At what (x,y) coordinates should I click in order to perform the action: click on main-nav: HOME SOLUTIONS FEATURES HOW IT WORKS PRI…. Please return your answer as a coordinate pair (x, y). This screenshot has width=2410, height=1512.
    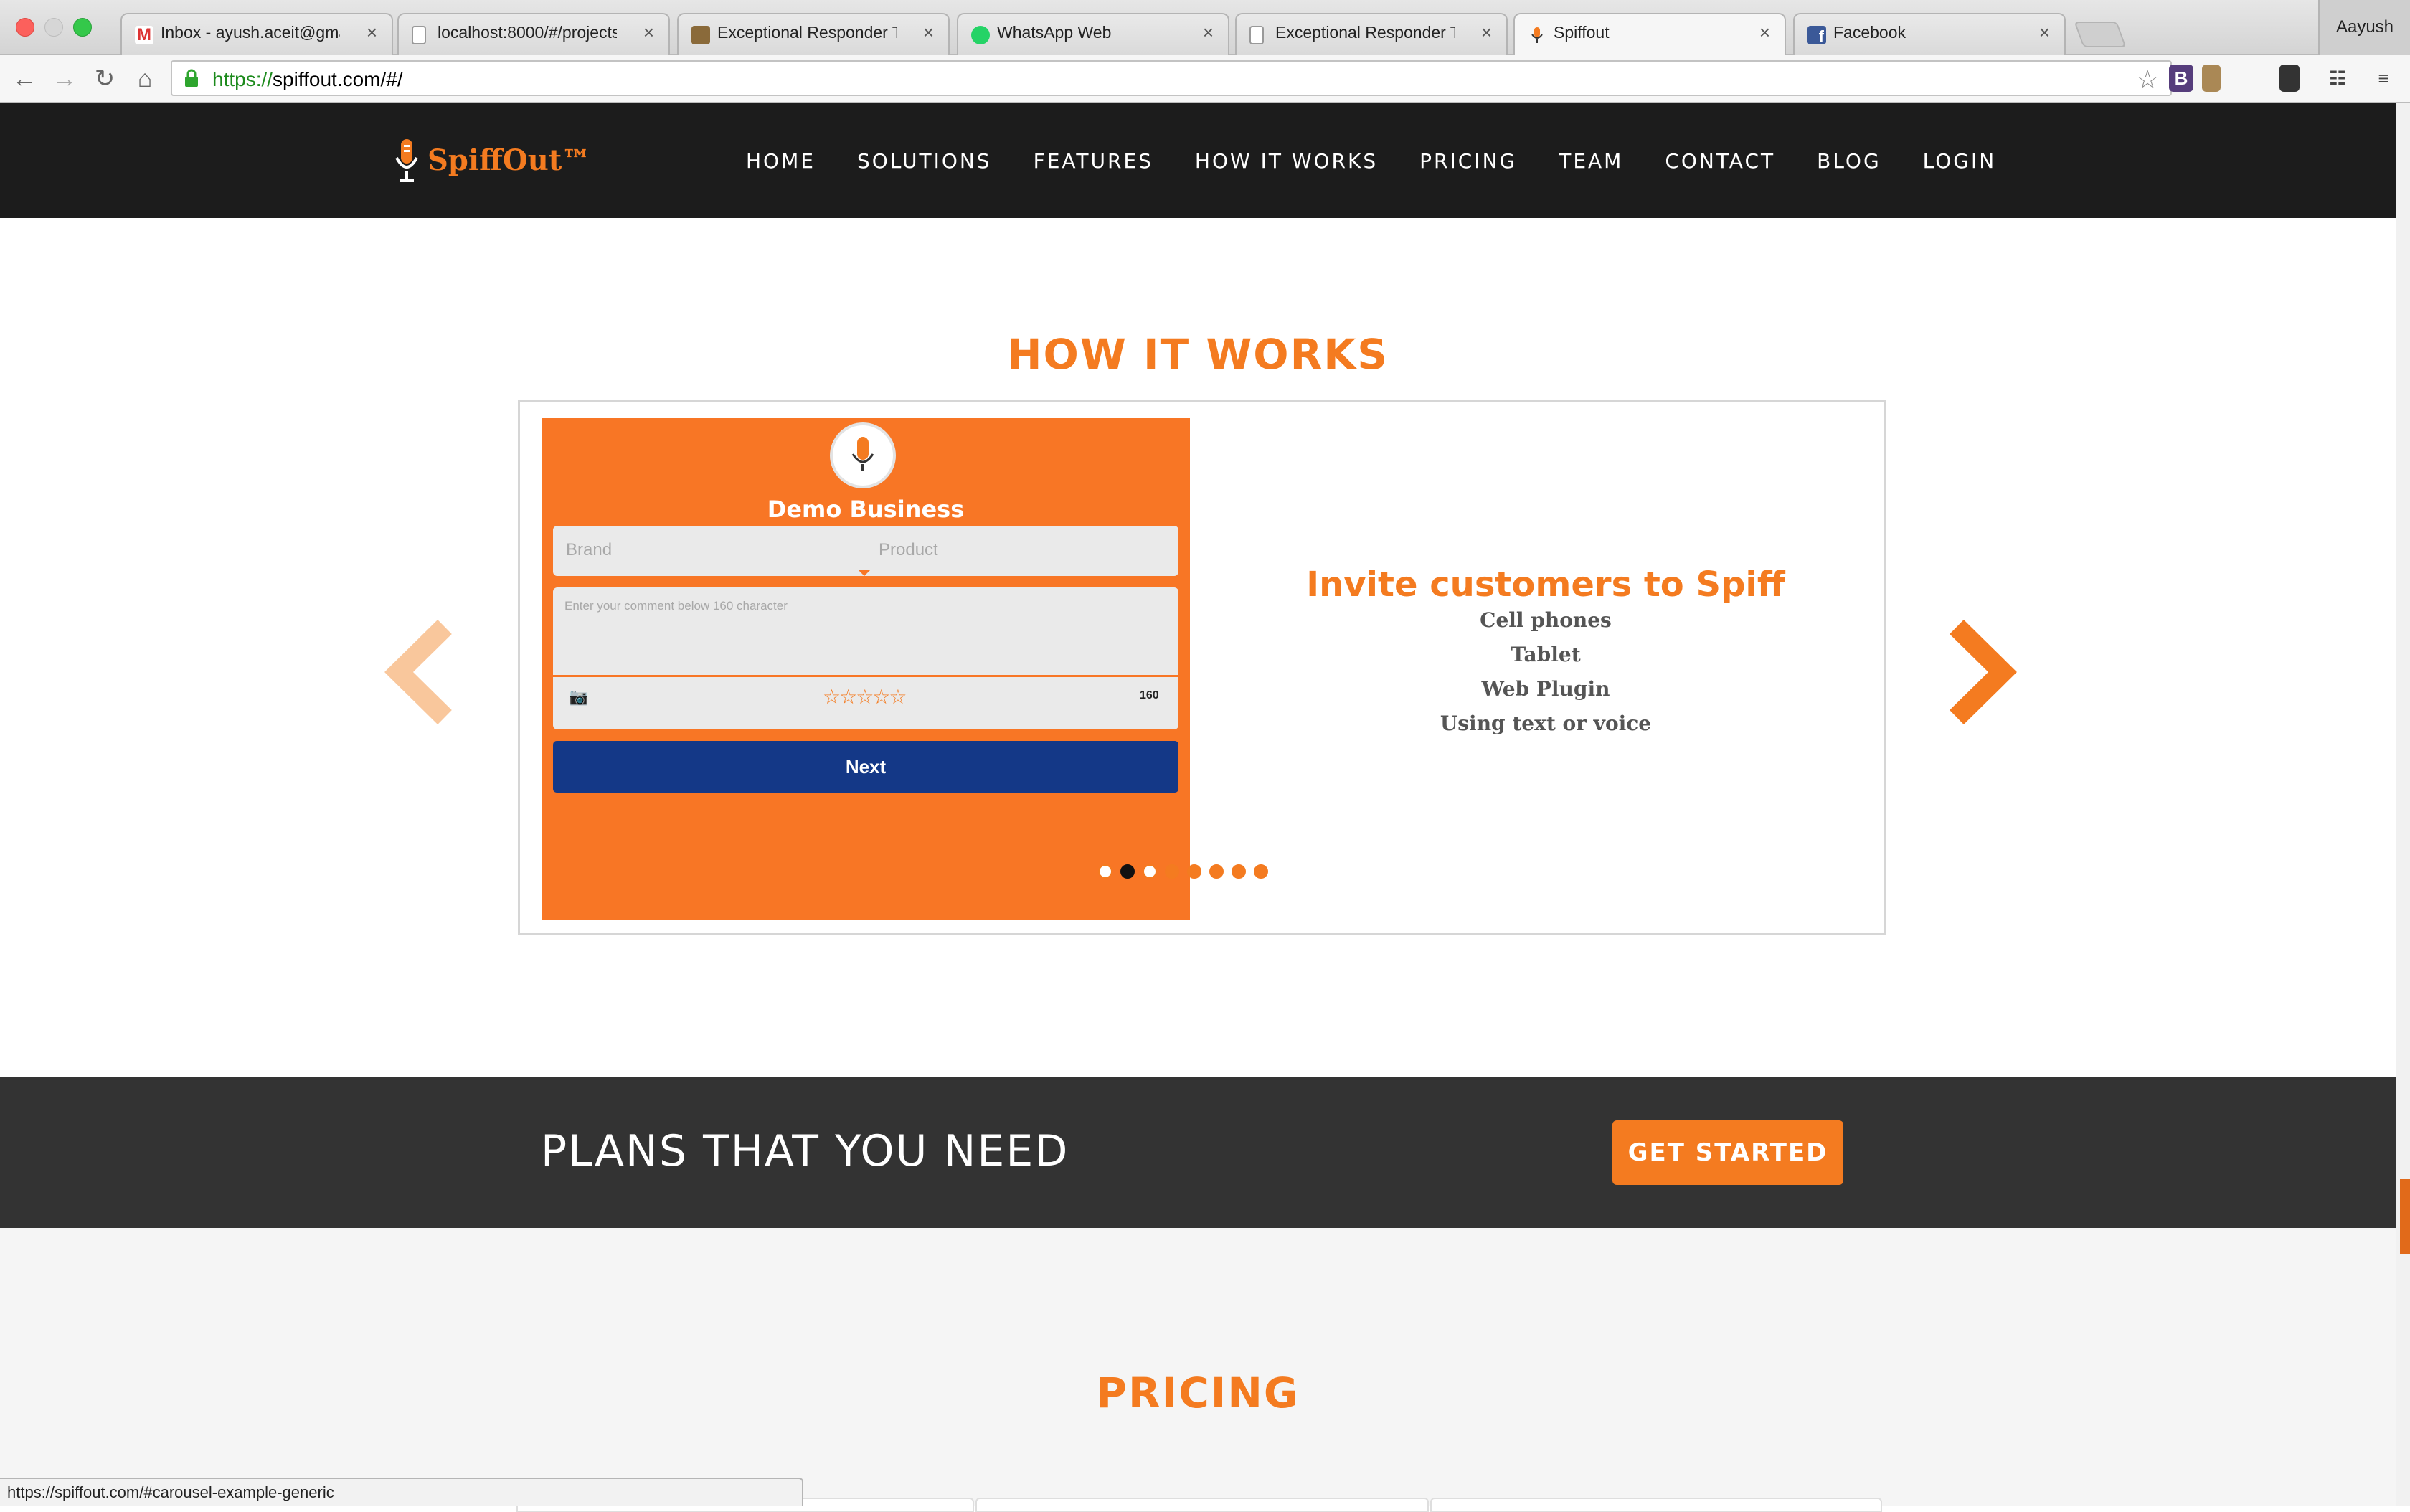
    Looking at the image, I should click on (1392, 160).